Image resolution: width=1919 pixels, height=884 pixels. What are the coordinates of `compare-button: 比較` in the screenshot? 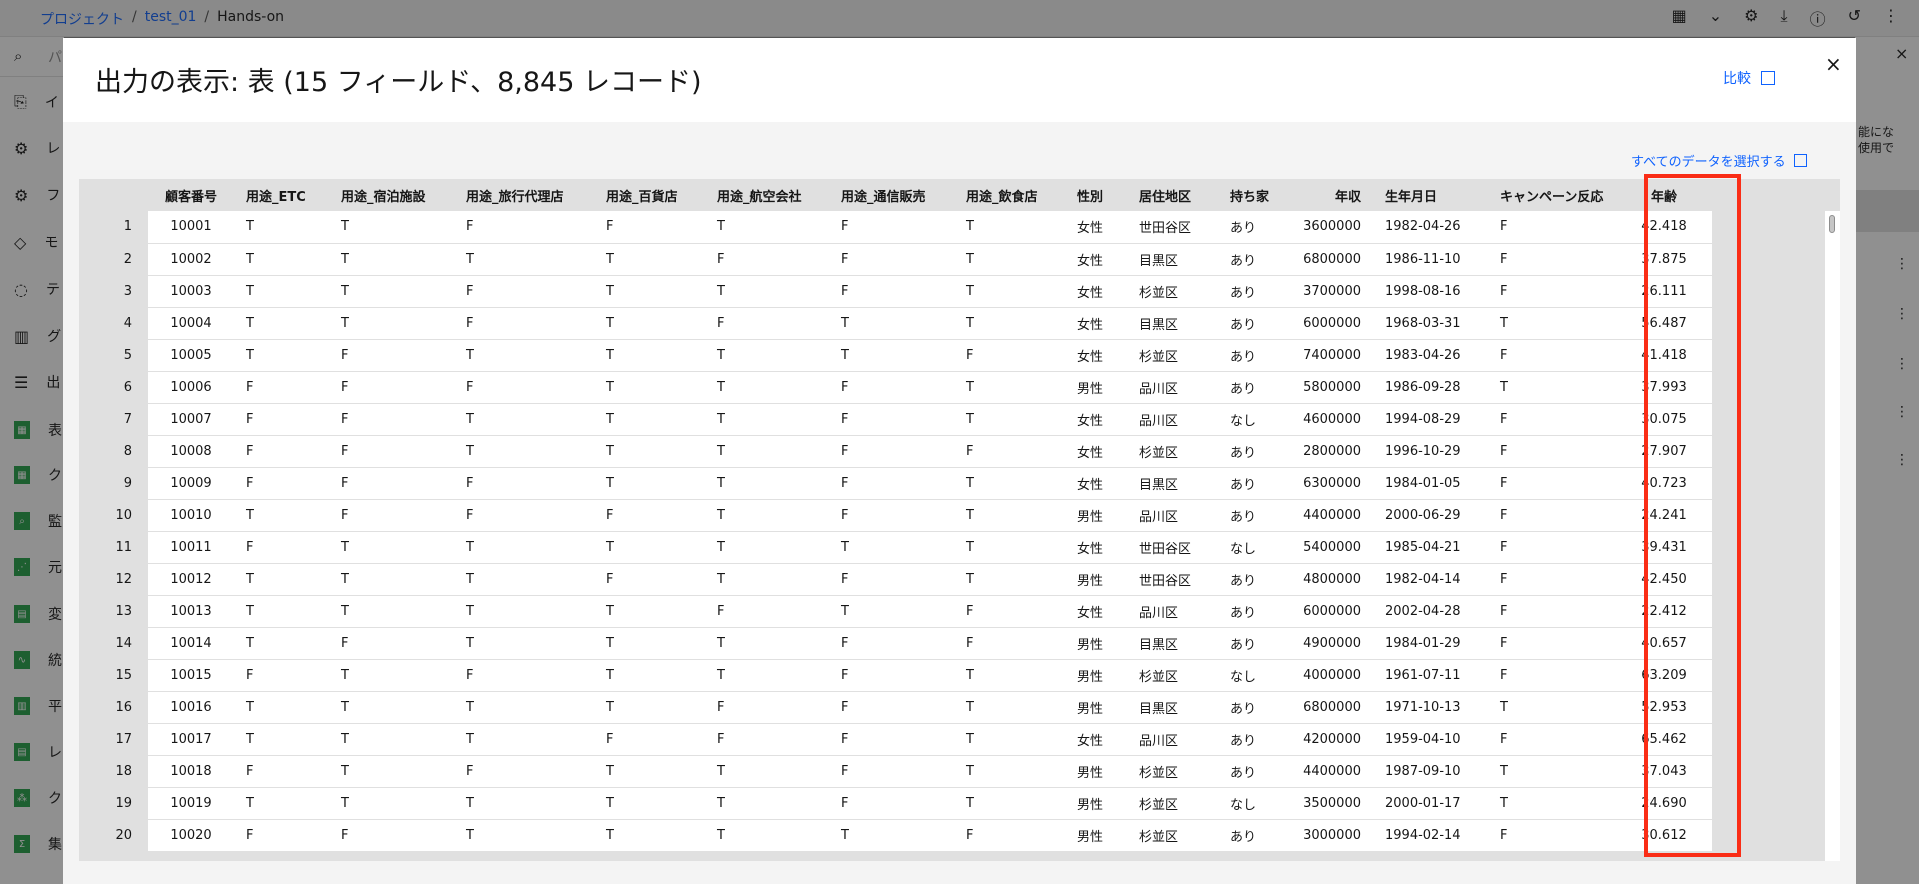 It's located at (1749, 78).